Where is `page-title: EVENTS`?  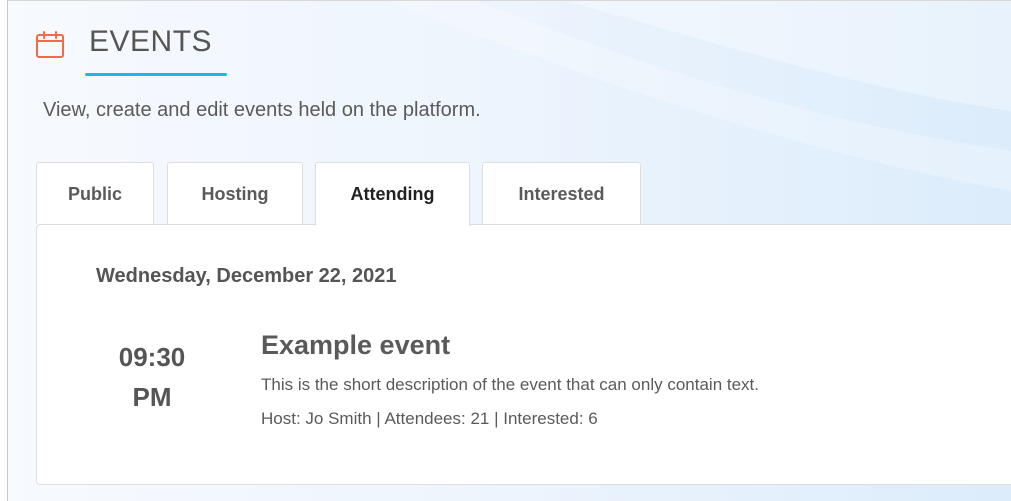 page-title: EVENTS is located at coordinates (151, 41).